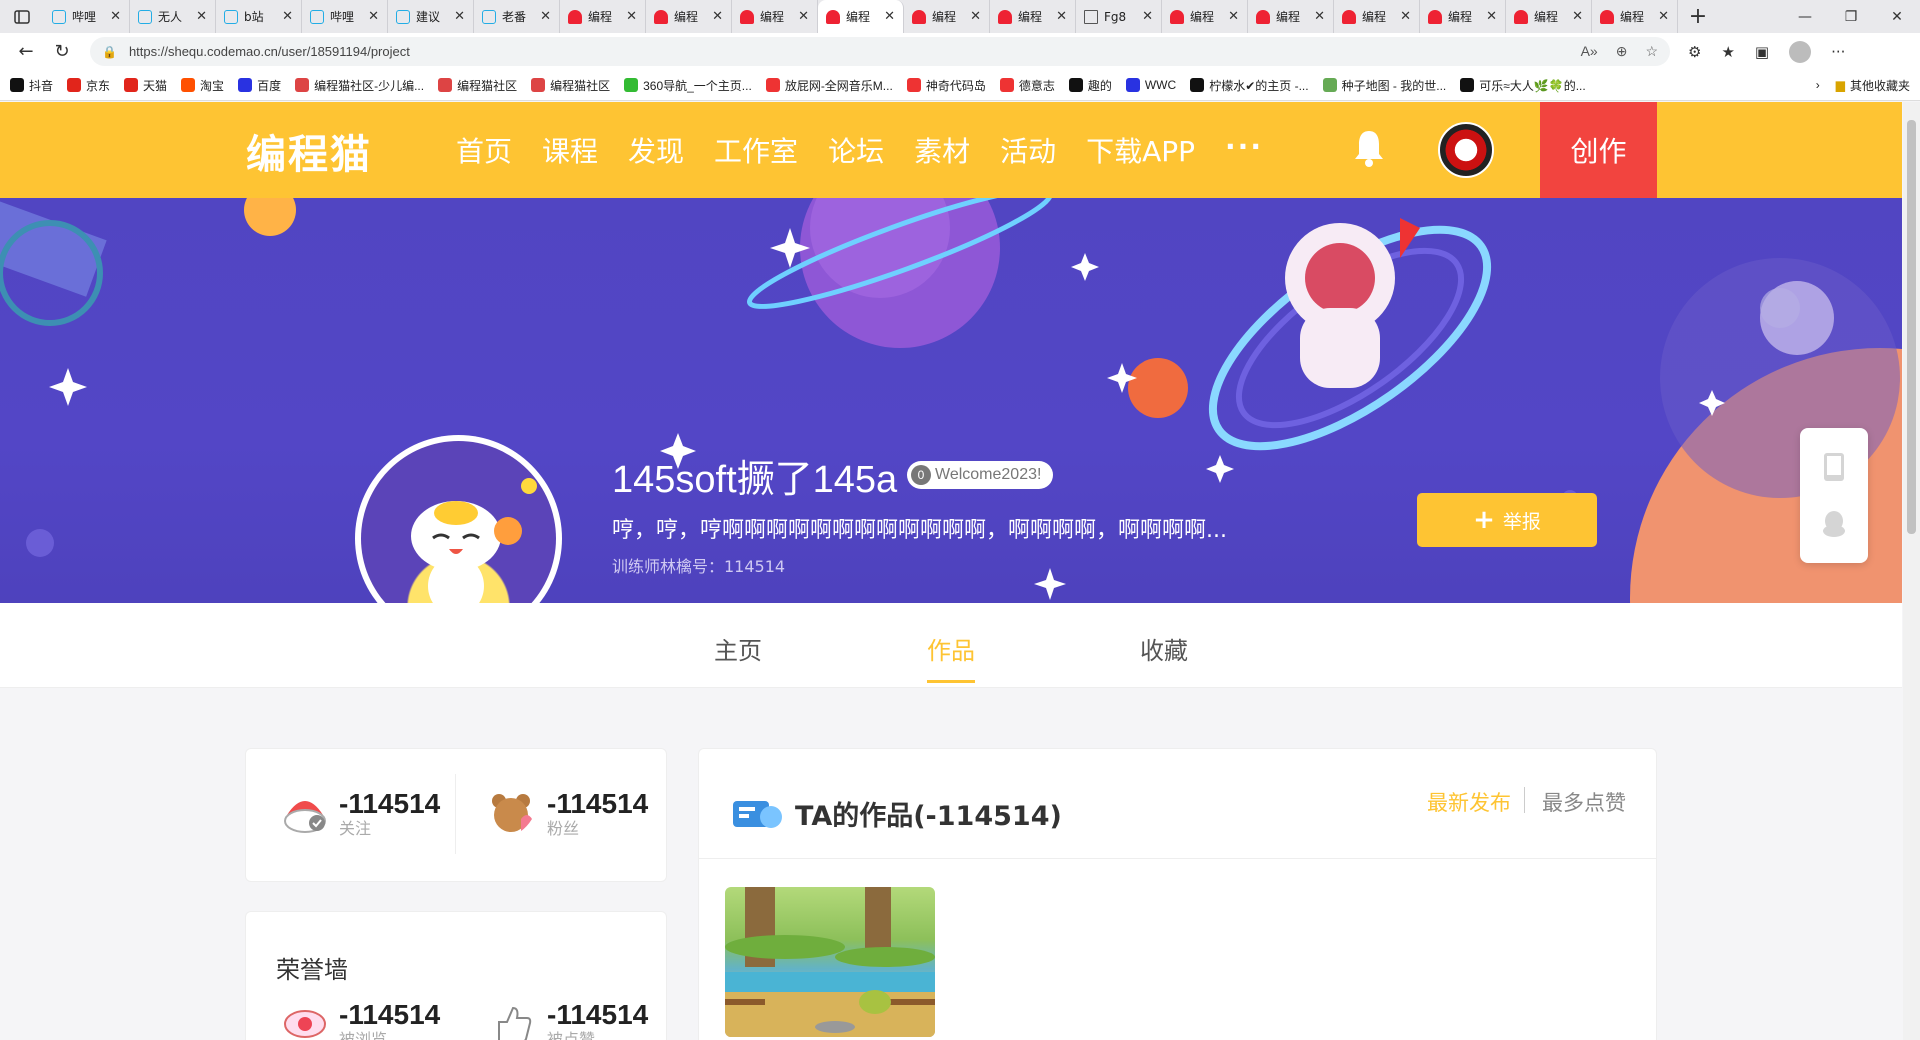 The image size is (1920, 1040). I want to click on tab-works: 作品, so click(951, 657).